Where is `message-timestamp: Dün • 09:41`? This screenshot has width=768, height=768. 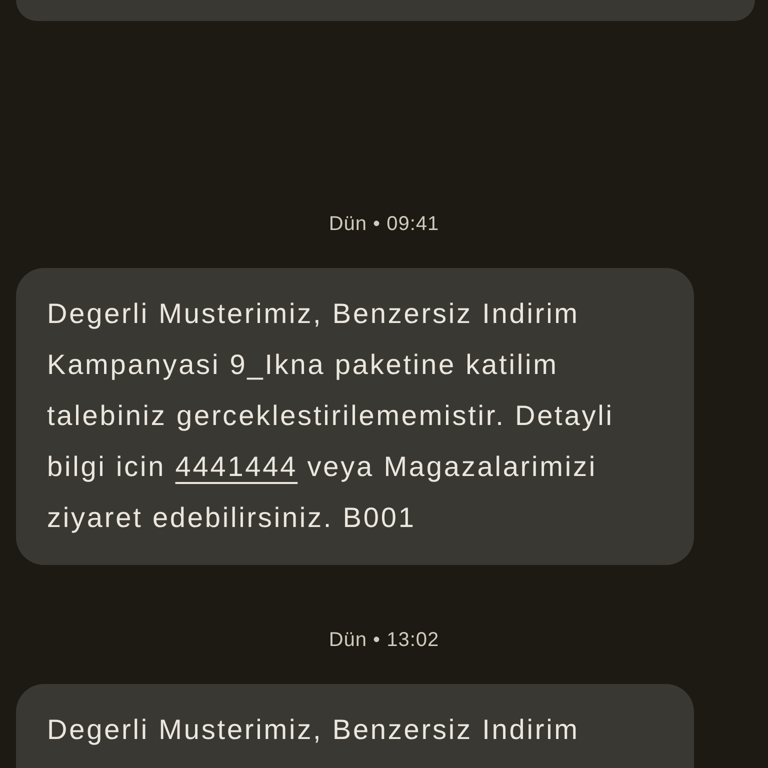
message-timestamp: Dün • 09:41 is located at coordinates (384, 224).